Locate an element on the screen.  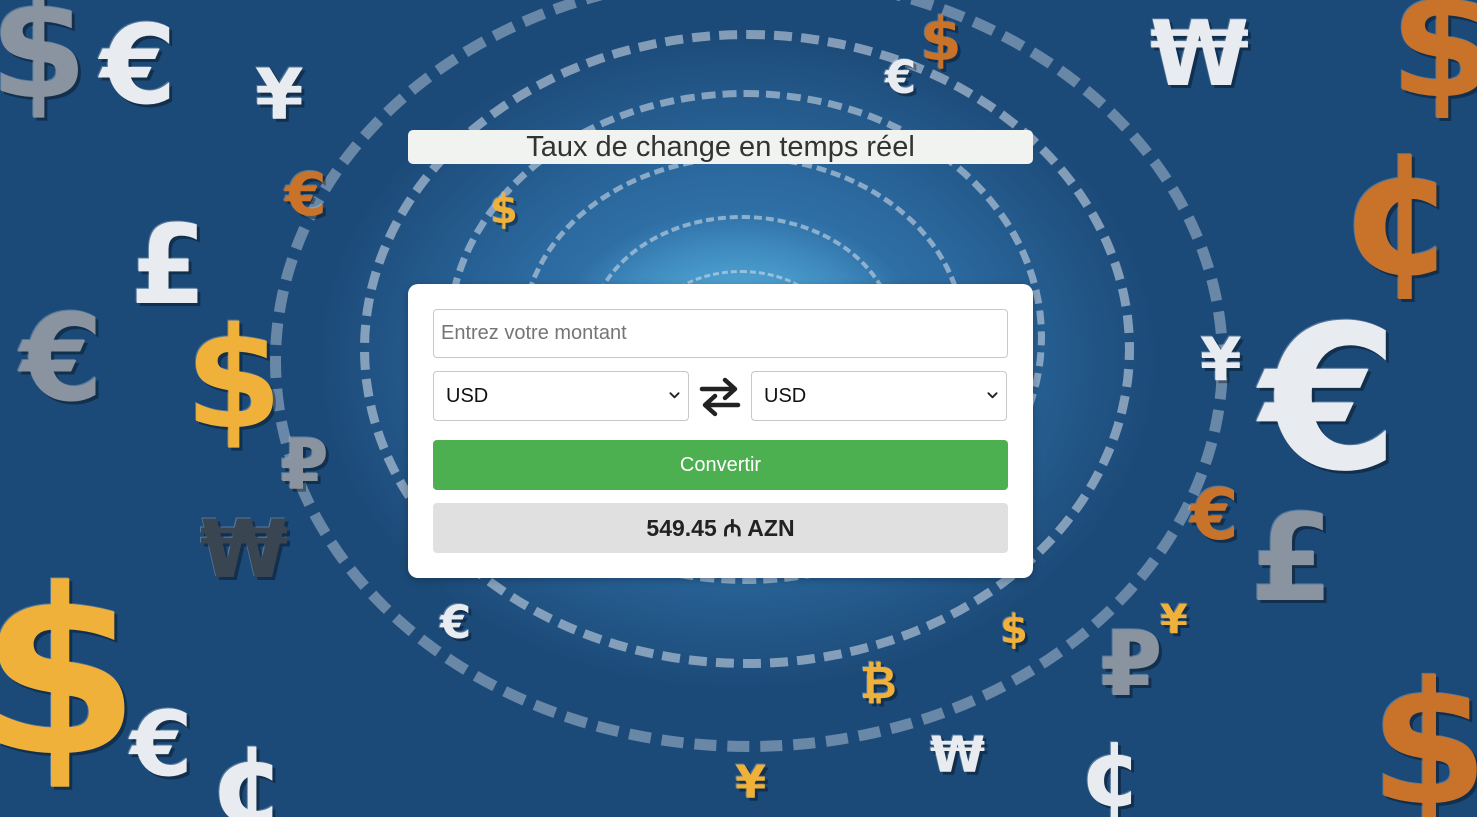
from-currency-select: USD is located at coordinates (561, 396).